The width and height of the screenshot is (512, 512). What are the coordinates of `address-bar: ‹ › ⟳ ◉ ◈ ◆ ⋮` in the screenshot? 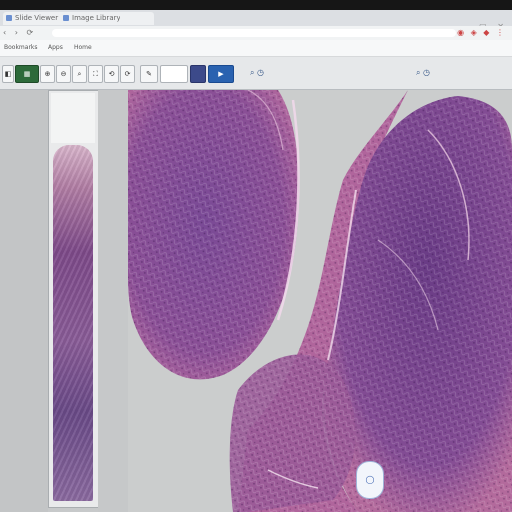 It's located at (256, 33).